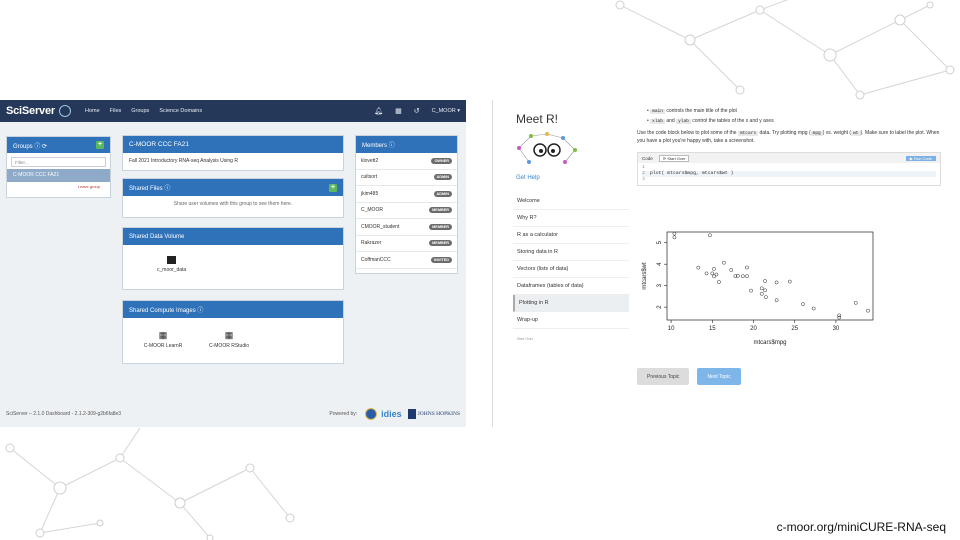 Image resolution: width=960 pixels, height=540 pixels. Describe the element at coordinates (645, 276) in the screenshot. I see `y-axis-label: mtcars$wt` at that location.